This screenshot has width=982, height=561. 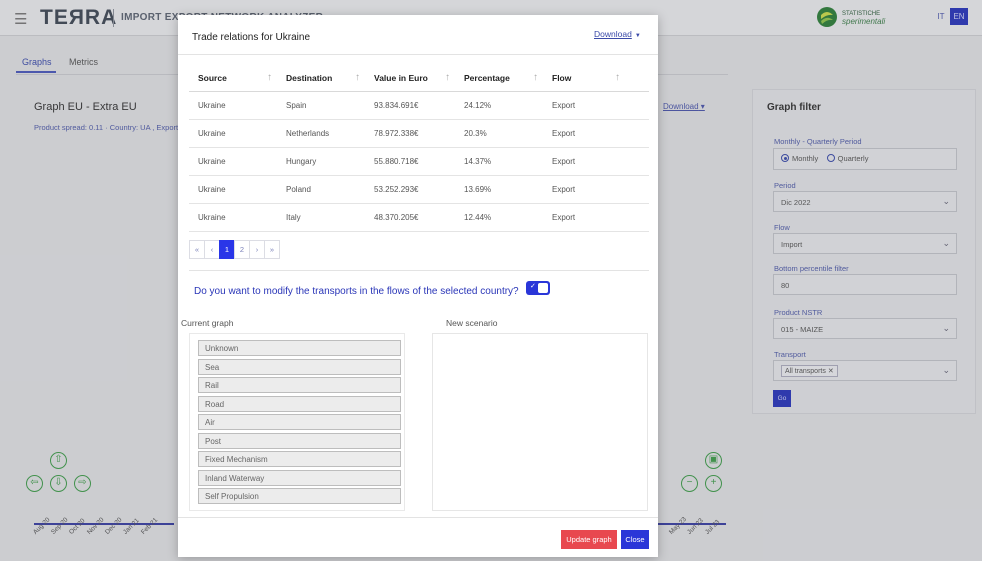 What do you see at coordinates (617, 34) in the screenshot?
I see `modal-download-link: Download ▼` at bounding box center [617, 34].